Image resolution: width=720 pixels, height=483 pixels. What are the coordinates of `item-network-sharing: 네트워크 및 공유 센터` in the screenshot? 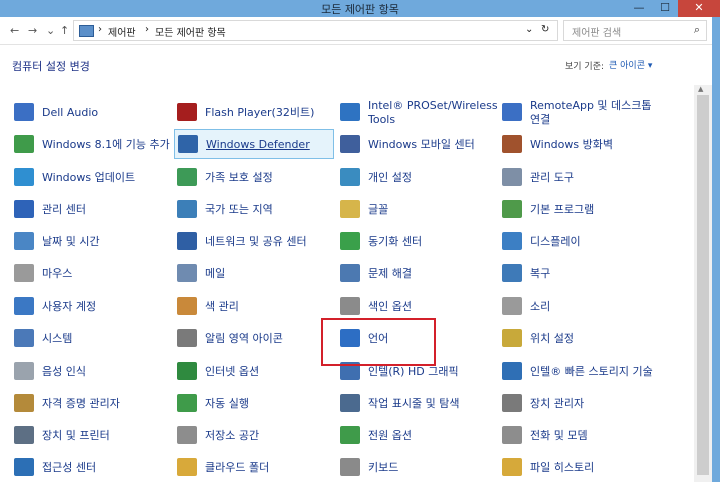 It's located at (257, 242).